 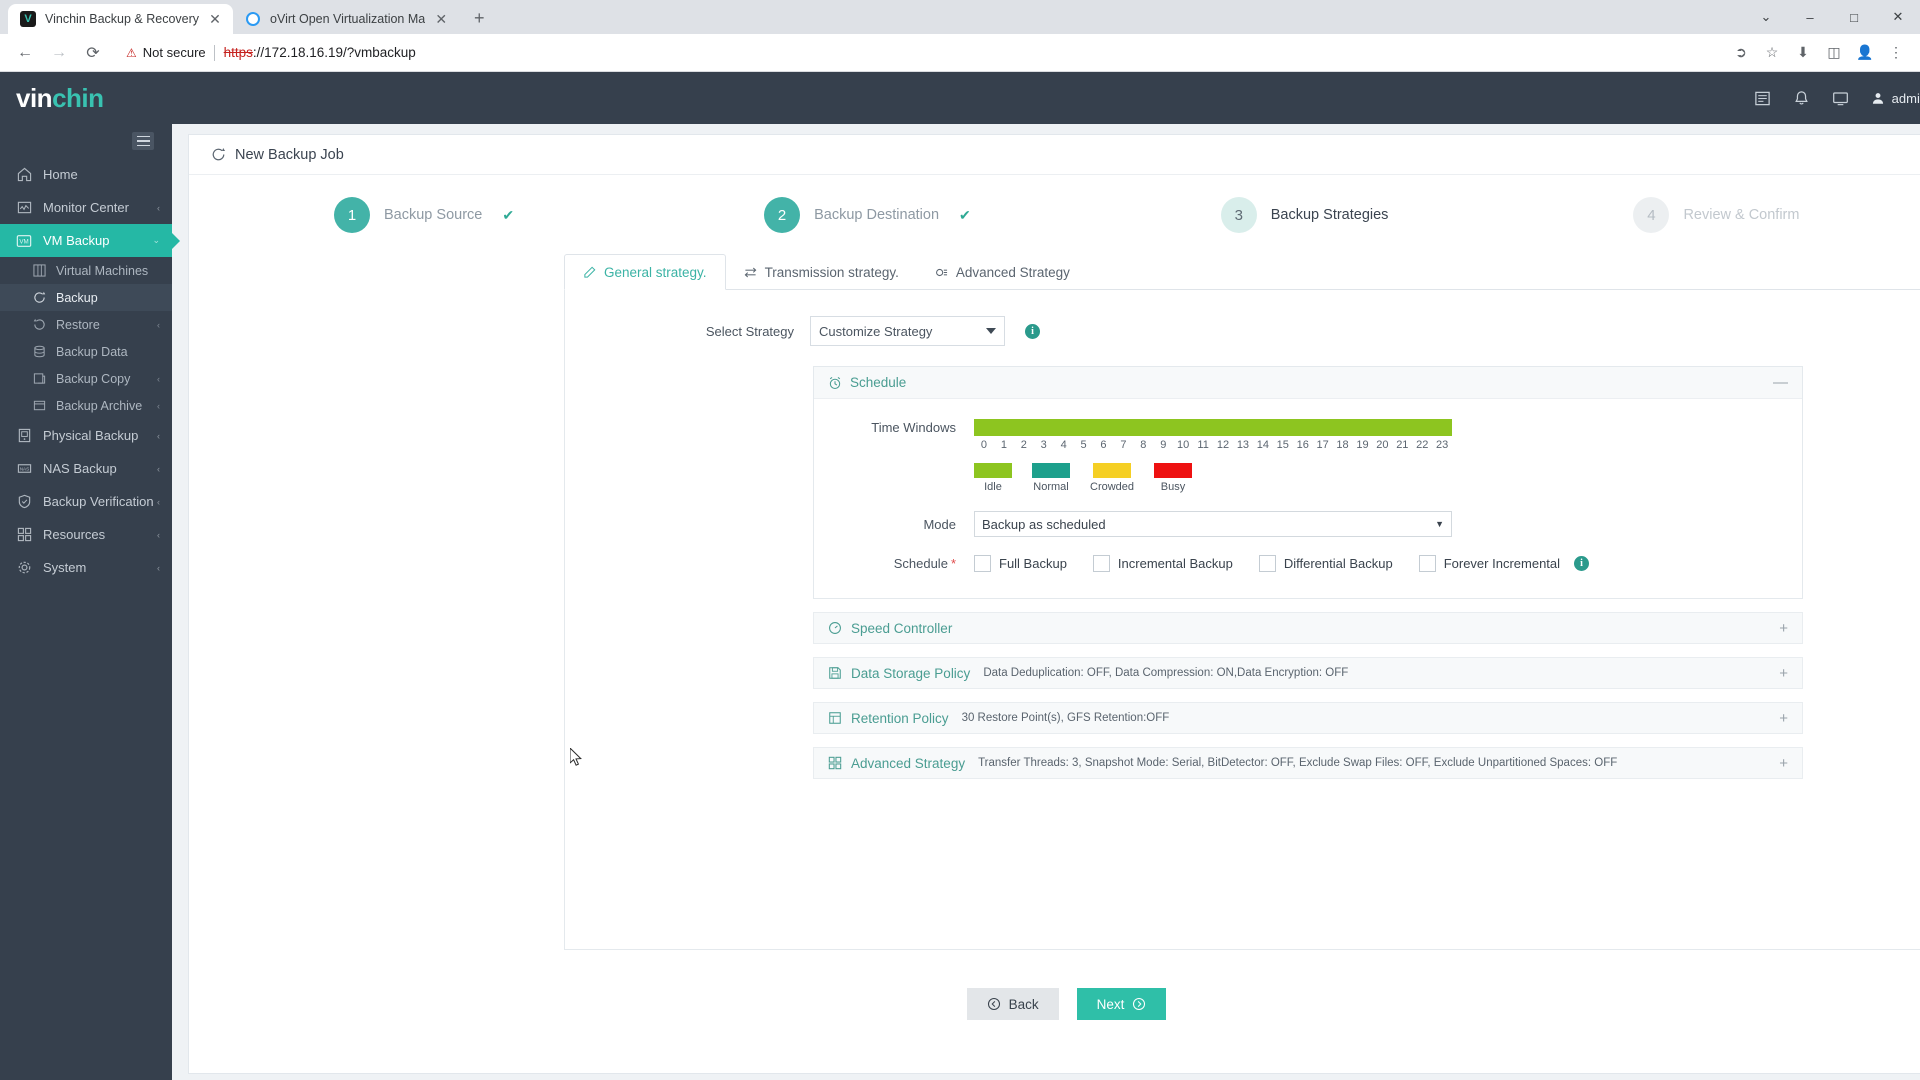 What do you see at coordinates (86, 405) in the screenshot?
I see `sidebar-subitem-backup-archive: Backup Archive ‹` at bounding box center [86, 405].